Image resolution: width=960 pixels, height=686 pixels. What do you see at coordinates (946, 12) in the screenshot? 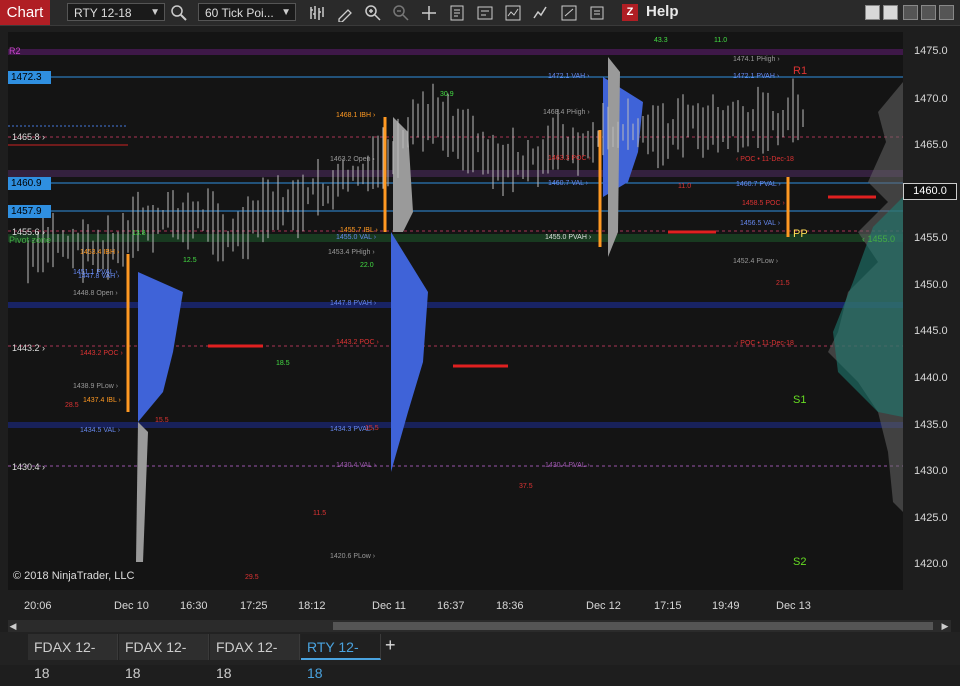
I see `close-window-button` at bounding box center [946, 12].